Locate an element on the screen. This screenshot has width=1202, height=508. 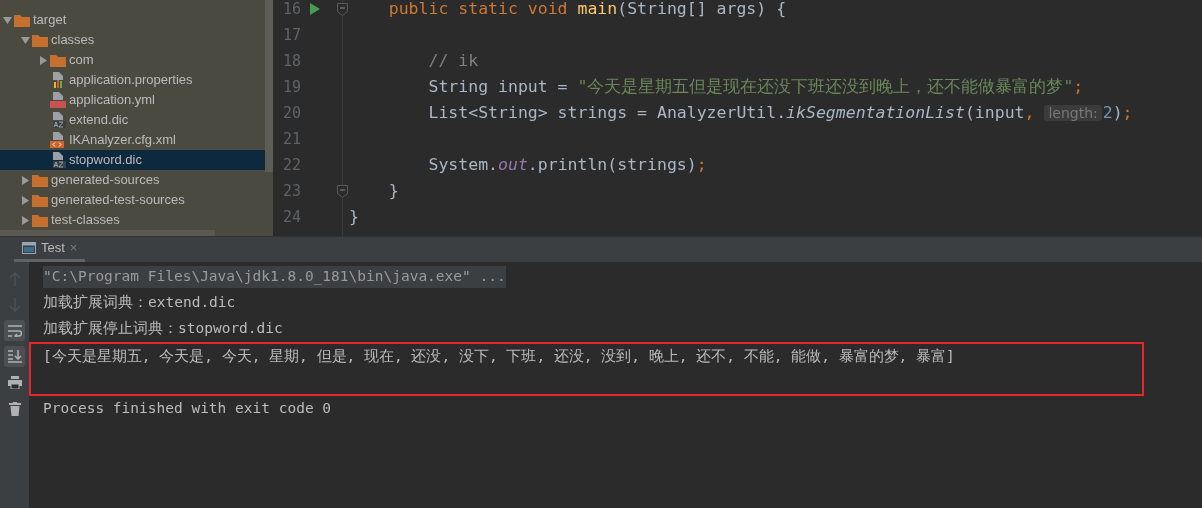
close-tab-button: × is located at coordinates (73, 248).